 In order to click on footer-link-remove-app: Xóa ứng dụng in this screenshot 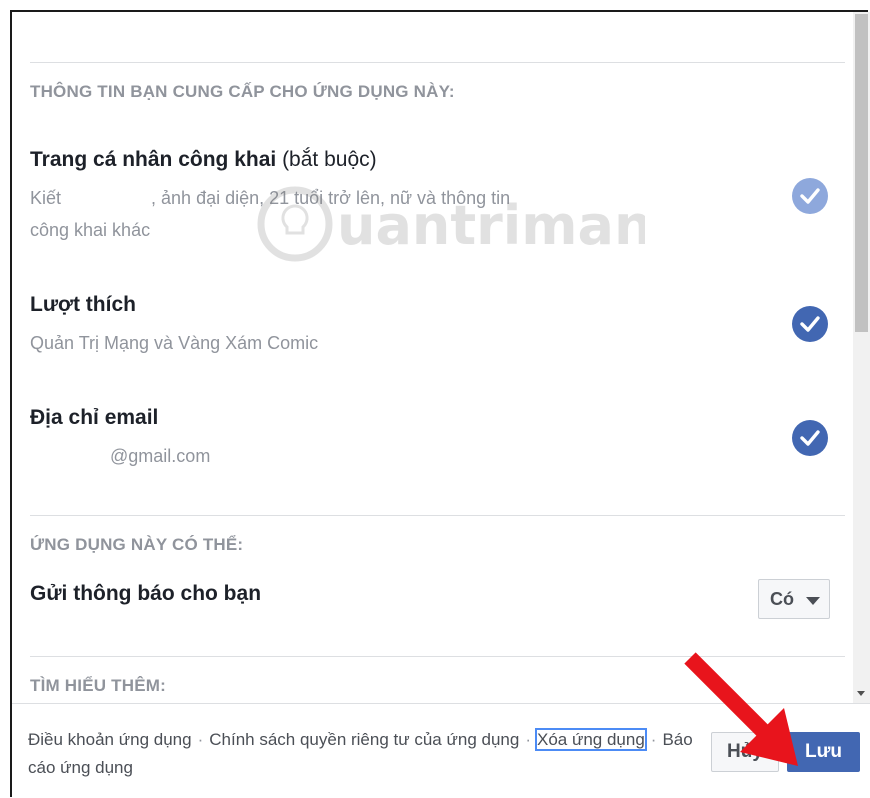, I will do `click(590, 739)`.